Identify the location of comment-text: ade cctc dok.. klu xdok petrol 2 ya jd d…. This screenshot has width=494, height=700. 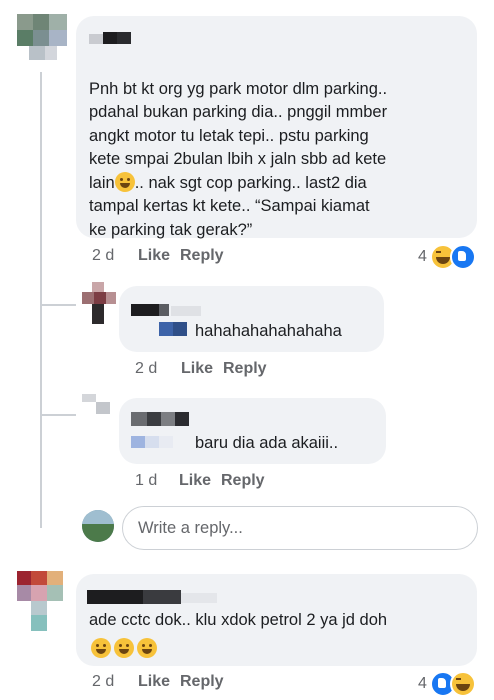
(238, 620).